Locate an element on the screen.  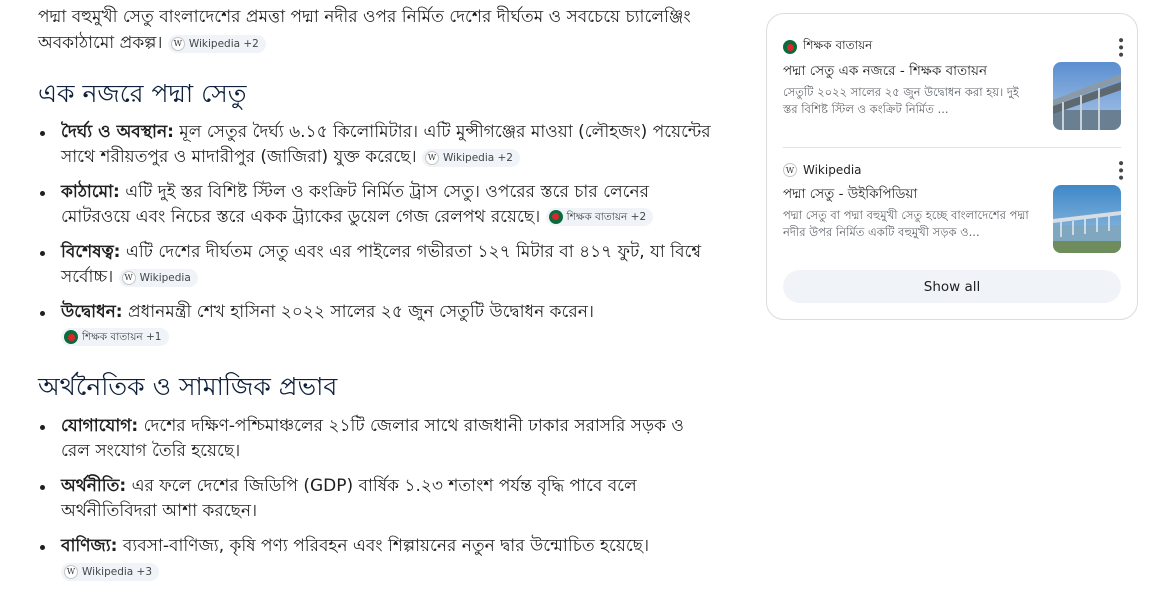
source-header: শিক্ষক বাতায়ন ••• is located at coordinates (955, 47).